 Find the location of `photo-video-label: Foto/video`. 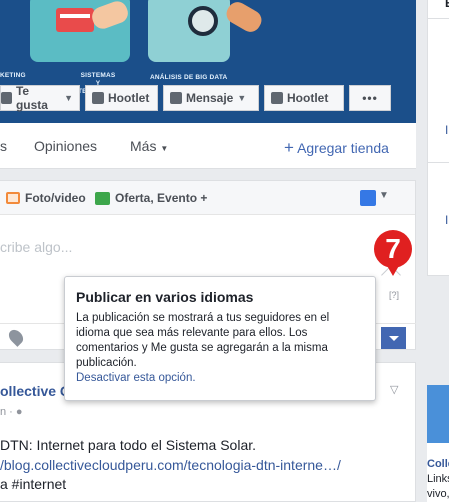

photo-video-label: Foto/video is located at coordinates (55, 198).